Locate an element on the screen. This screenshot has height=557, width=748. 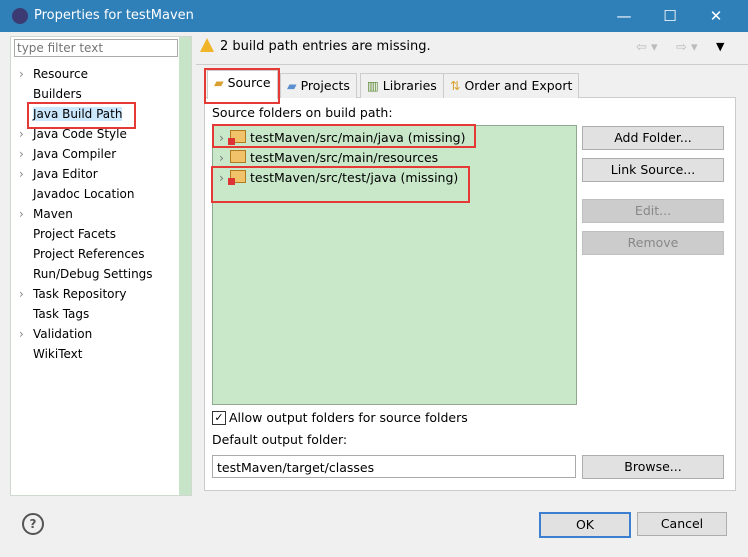
sidebar-item-label: Javadoc Location is located at coordinates (84, 194).